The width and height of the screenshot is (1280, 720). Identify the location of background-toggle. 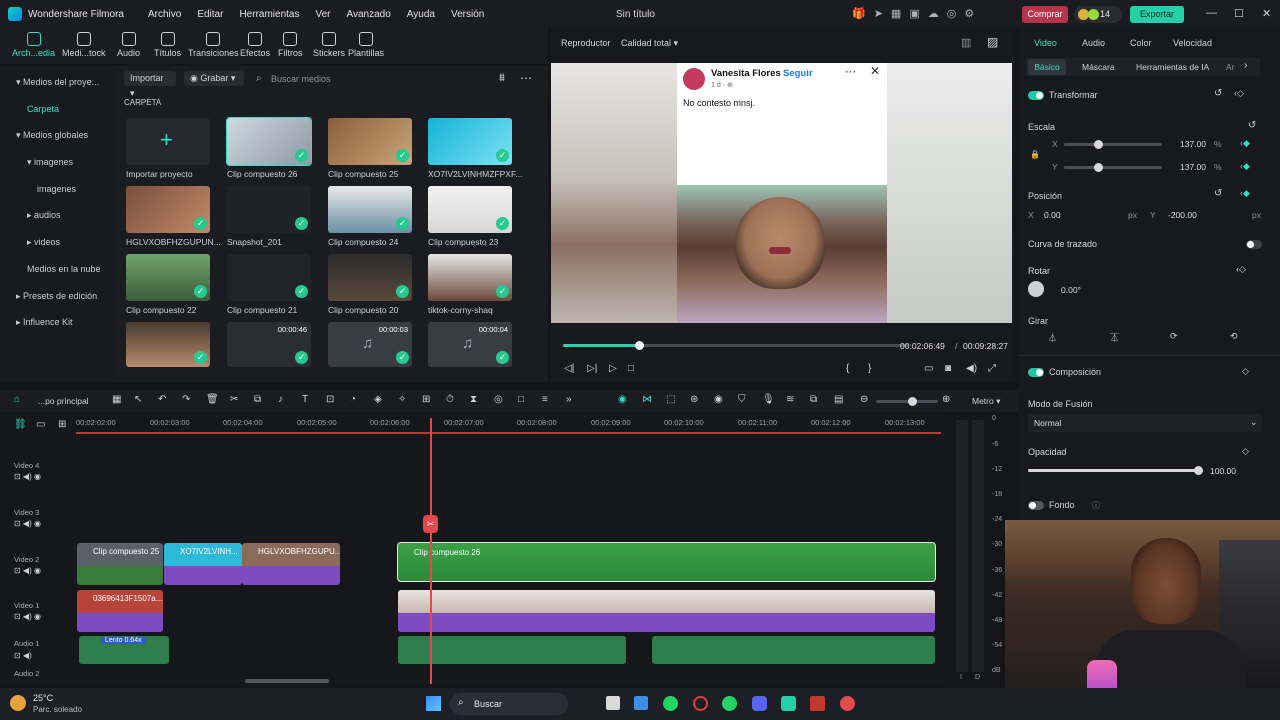
(1036, 505).